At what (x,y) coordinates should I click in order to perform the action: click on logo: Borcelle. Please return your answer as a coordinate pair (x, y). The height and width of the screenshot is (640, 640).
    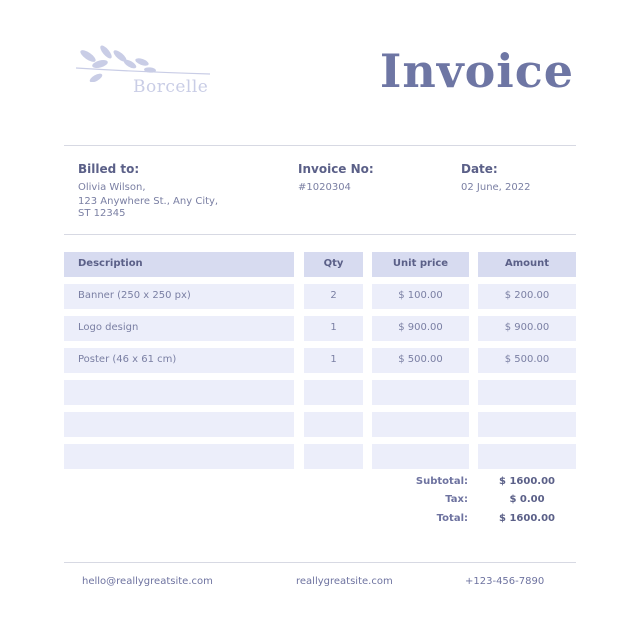
    Looking at the image, I should click on (150, 72).